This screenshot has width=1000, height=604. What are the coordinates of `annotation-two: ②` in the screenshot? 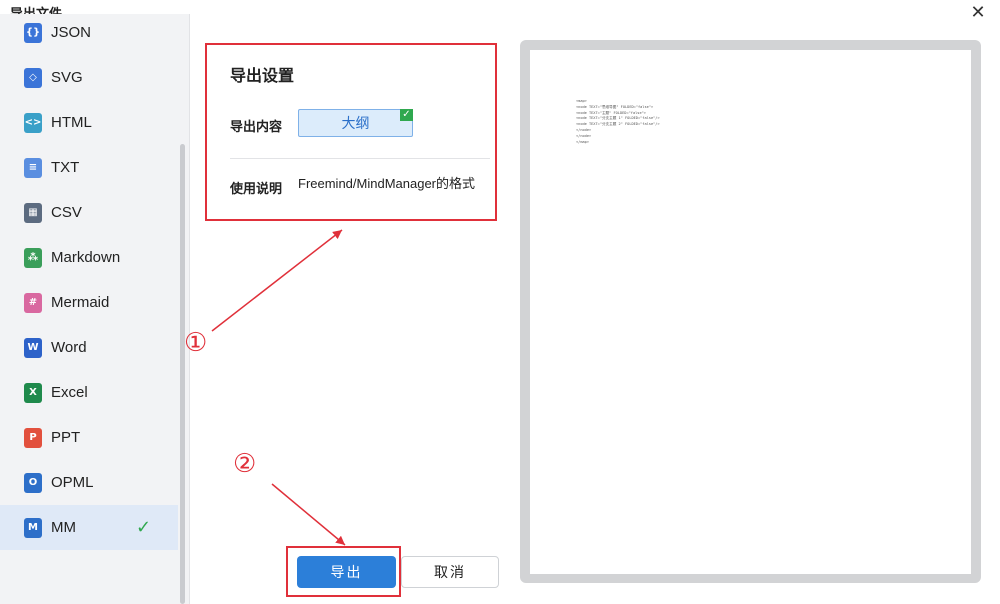 It's located at (245, 464).